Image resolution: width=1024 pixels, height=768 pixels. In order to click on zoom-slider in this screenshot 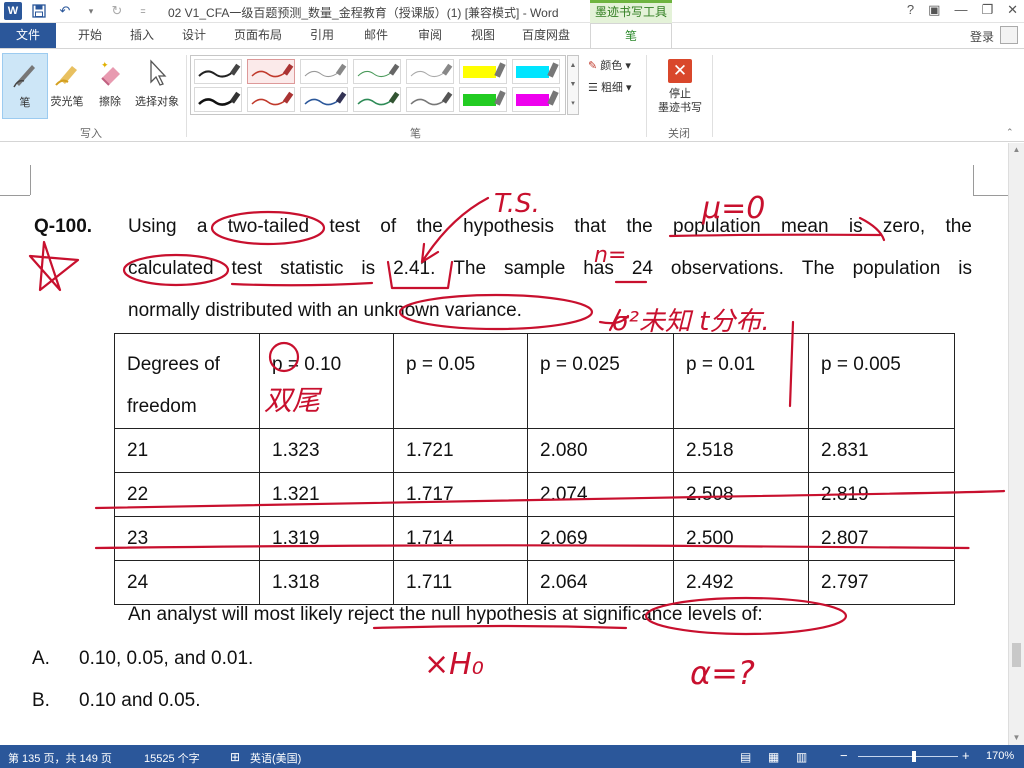, I will do `click(908, 756)`.